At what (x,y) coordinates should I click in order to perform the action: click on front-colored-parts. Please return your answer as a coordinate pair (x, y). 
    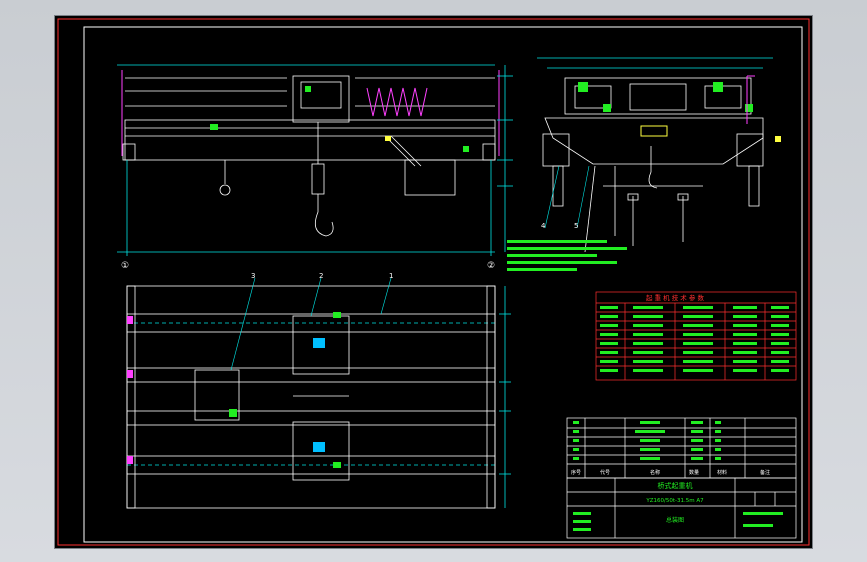
    Looking at the image, I should click on (339, 119).